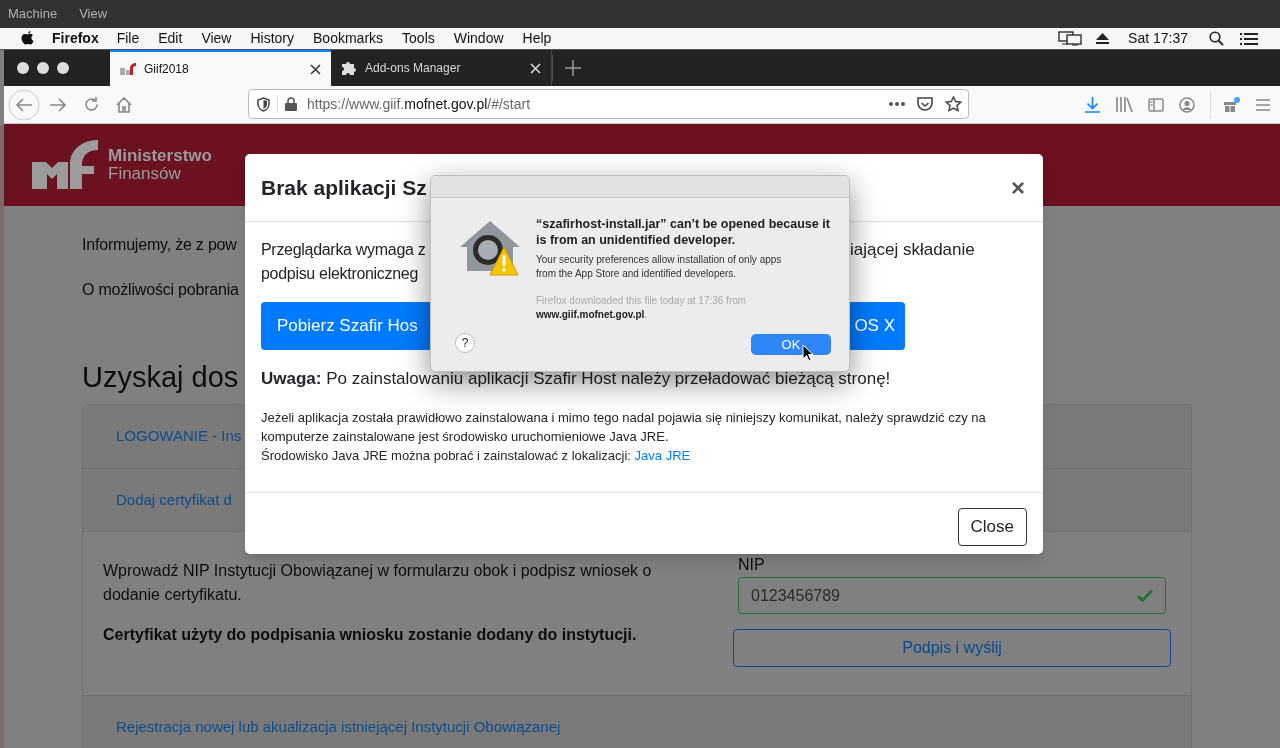 The height and width of the screenshot is (748, 1280). I want to click on menu-item: Bookmarks, so click(348, 38).